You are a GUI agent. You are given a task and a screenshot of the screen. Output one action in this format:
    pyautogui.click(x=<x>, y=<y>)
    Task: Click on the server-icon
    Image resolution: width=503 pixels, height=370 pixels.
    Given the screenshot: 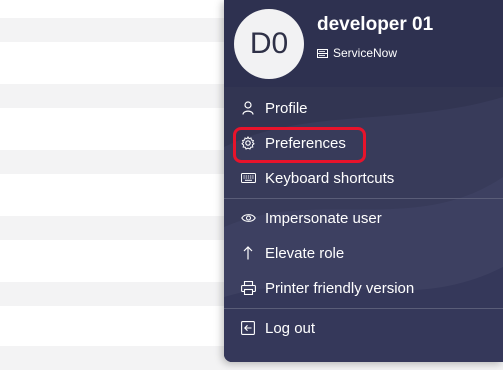 What is the action you would take?
    pyautogui.click(x=322, y=53)
    